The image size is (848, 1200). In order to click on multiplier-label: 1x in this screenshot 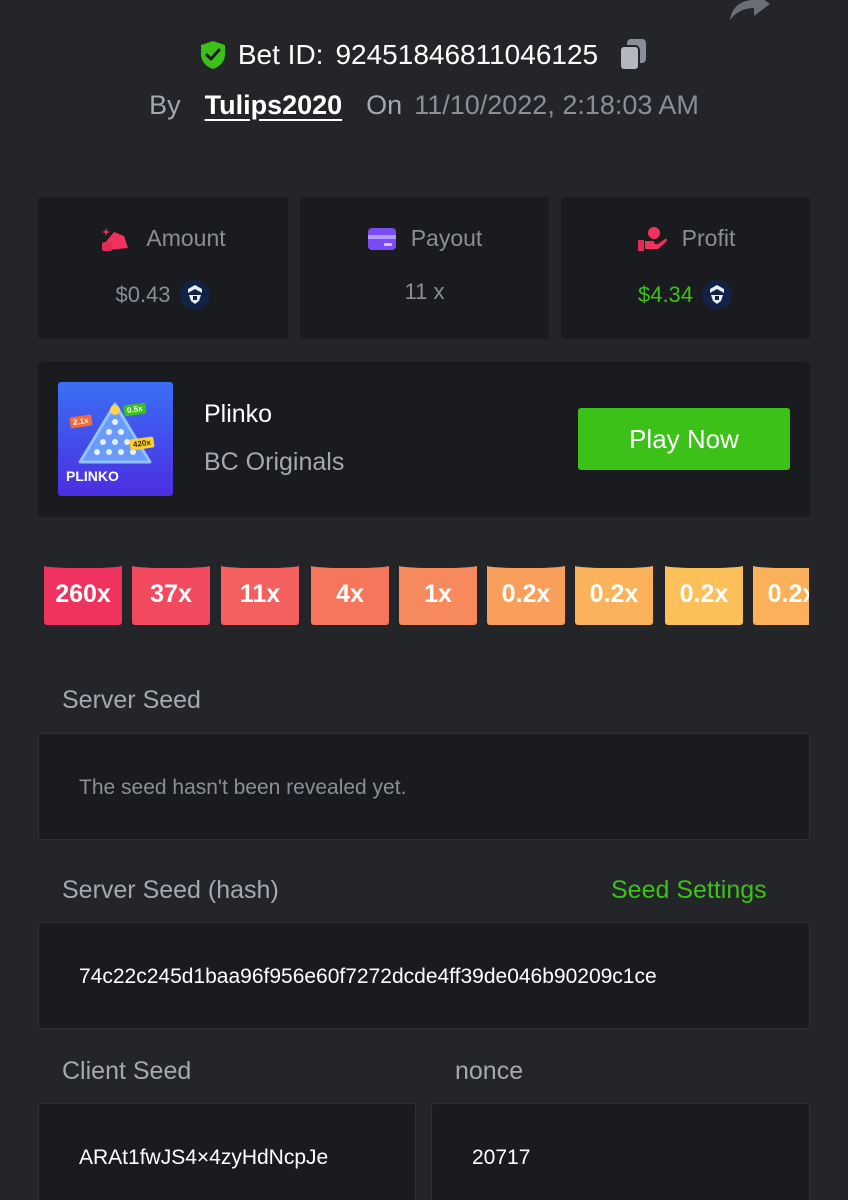, I will do `click(438, 593)`.